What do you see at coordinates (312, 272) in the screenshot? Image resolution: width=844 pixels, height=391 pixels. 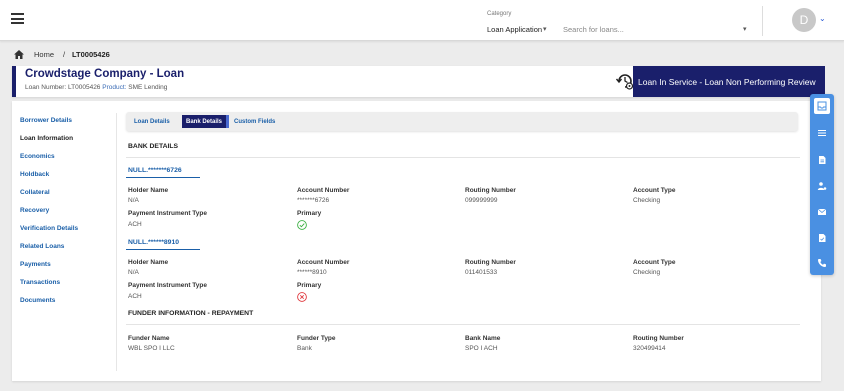 I see `account-number-value: ******8910` at bounding box center [312, 272].